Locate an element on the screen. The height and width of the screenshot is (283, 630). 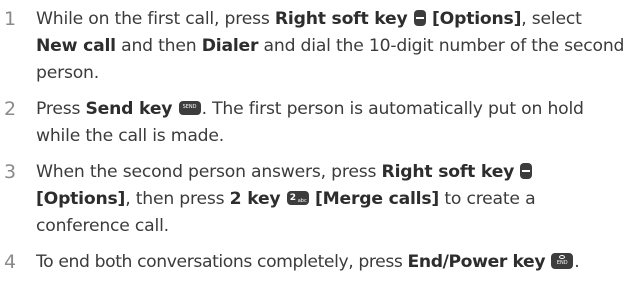
end-power-key-icon: END is located at coordinates (562, 261).